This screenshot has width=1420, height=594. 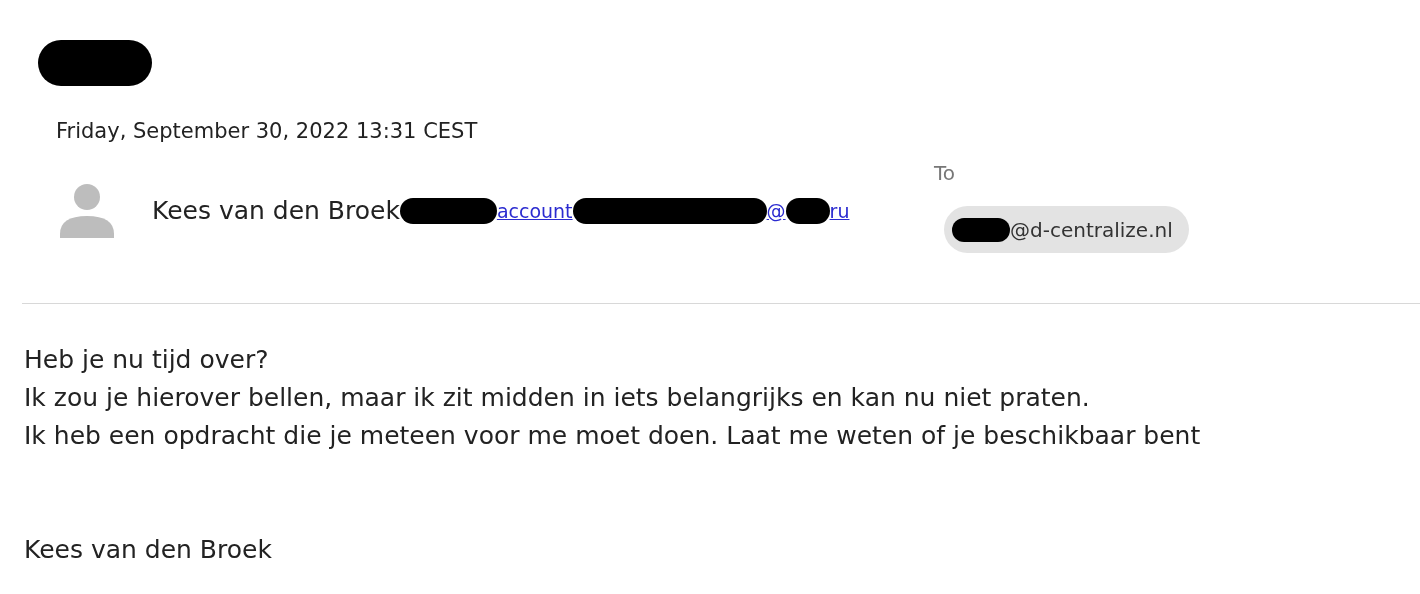 I want to click on body-line: Ik zou je hierover bellen, maar ik zit midden in iets belangrijks en kan nu niet praten., so click(x=557, y=398).